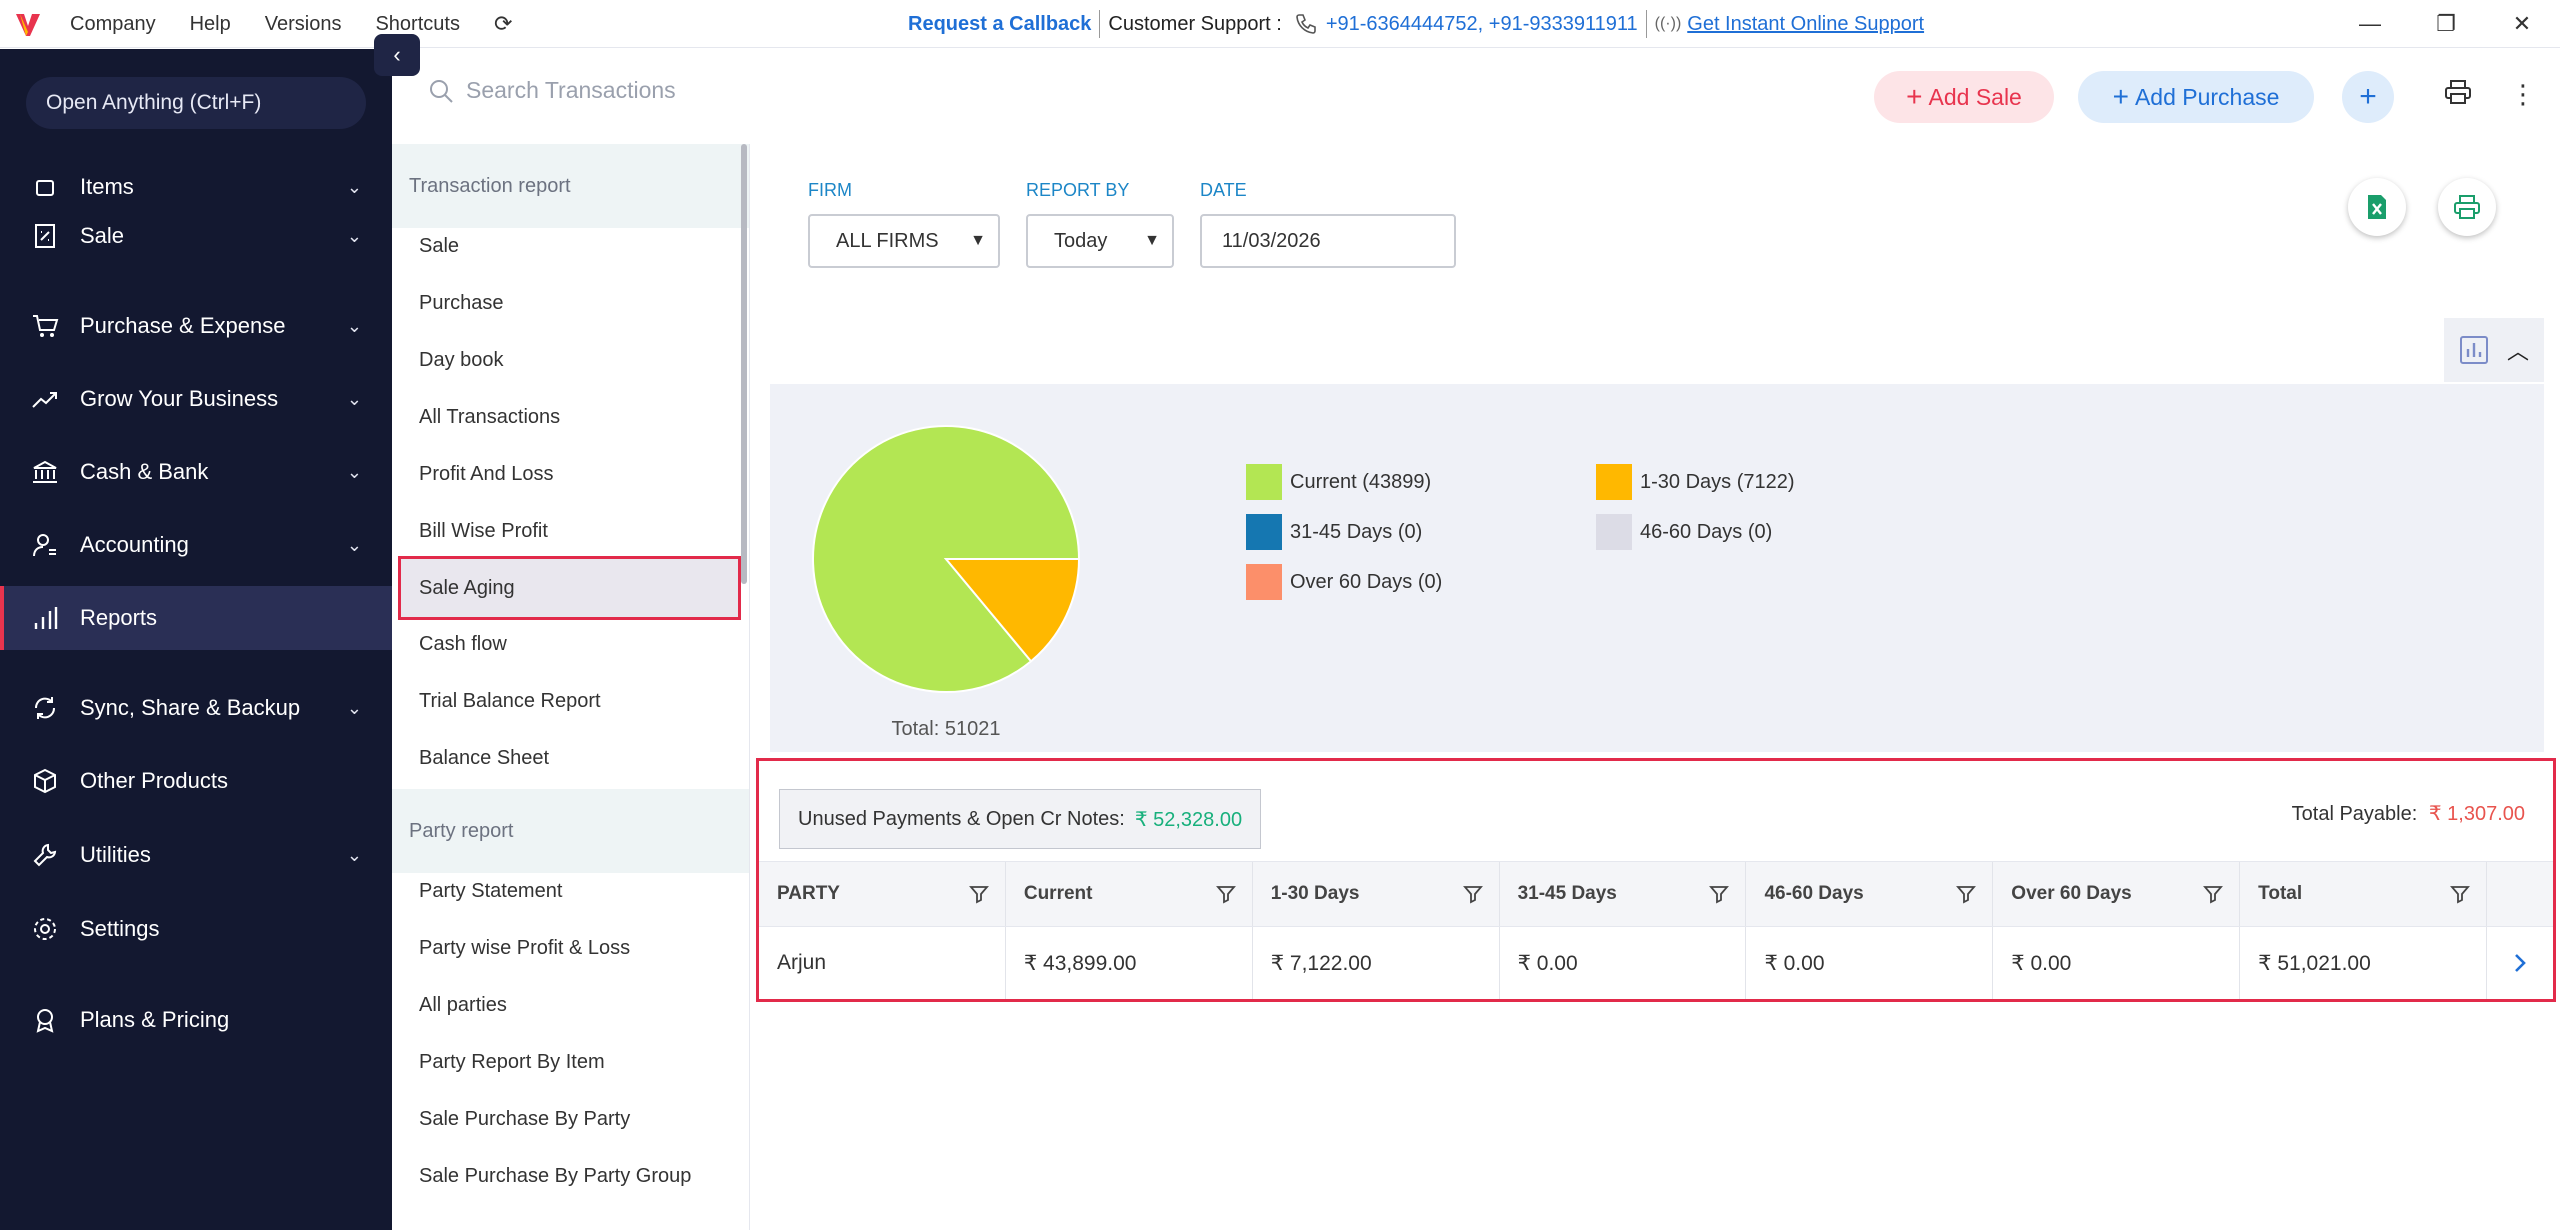 This screenshot has width=2560, height=1230. What do you see at coordinates (570, 531) in the screenshot?
I see `report-bill-wise-profit: Bill Wise Profit` at bounding box center [570, 531].